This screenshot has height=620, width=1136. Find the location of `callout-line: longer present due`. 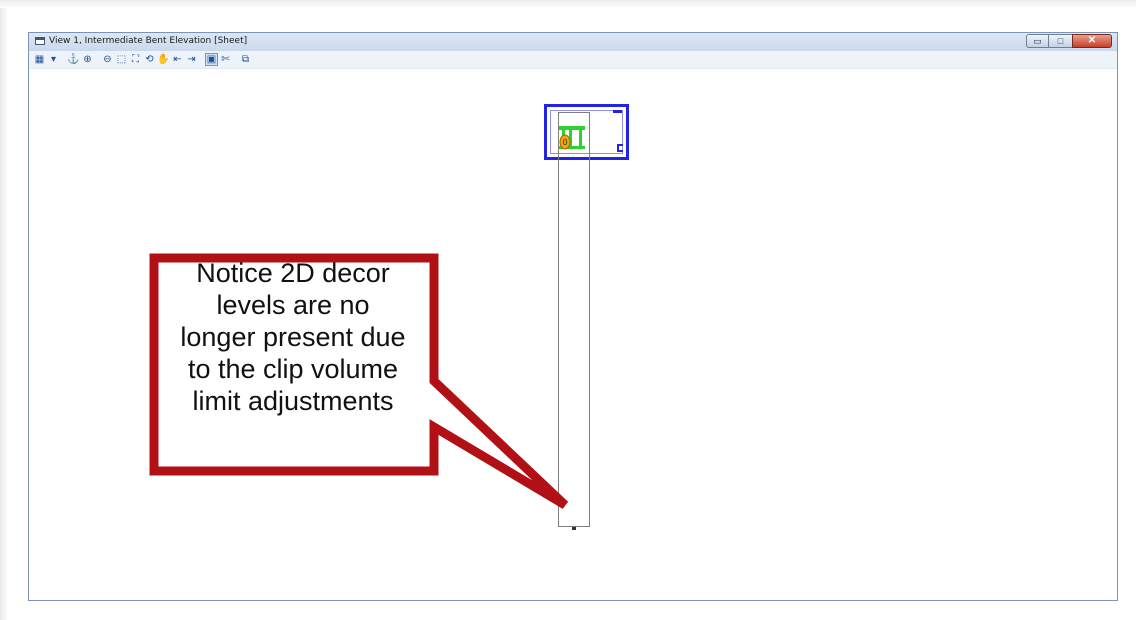

callout-line: longer present due is located at coordinates (293, 337).